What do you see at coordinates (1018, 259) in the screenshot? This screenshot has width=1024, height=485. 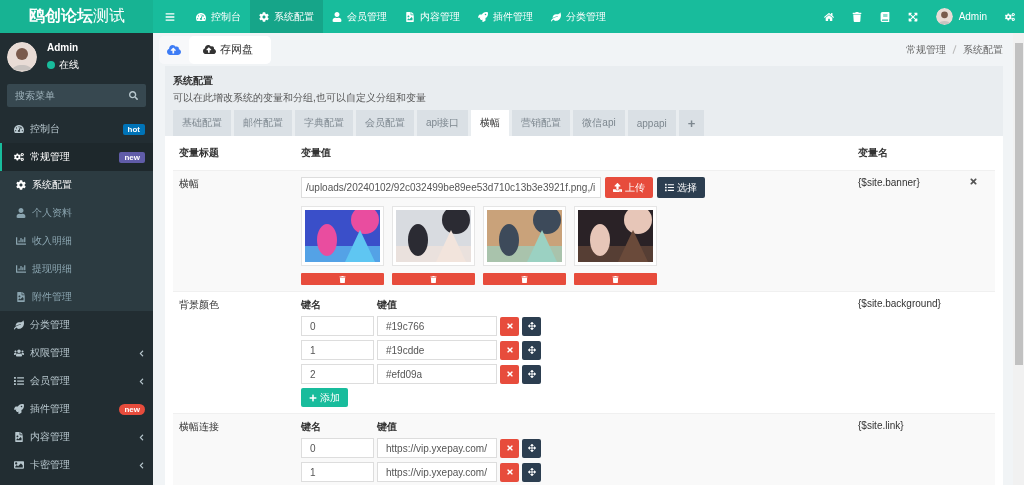 I see `scrollbar` at bounding box center [1018, 259].